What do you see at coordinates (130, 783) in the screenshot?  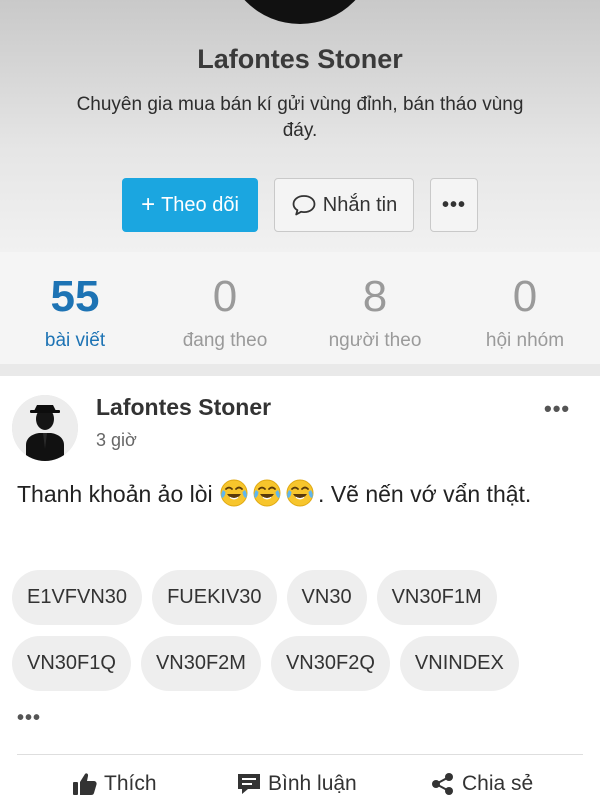 I see `like-label: Thích` at bounding box center [130, 783].